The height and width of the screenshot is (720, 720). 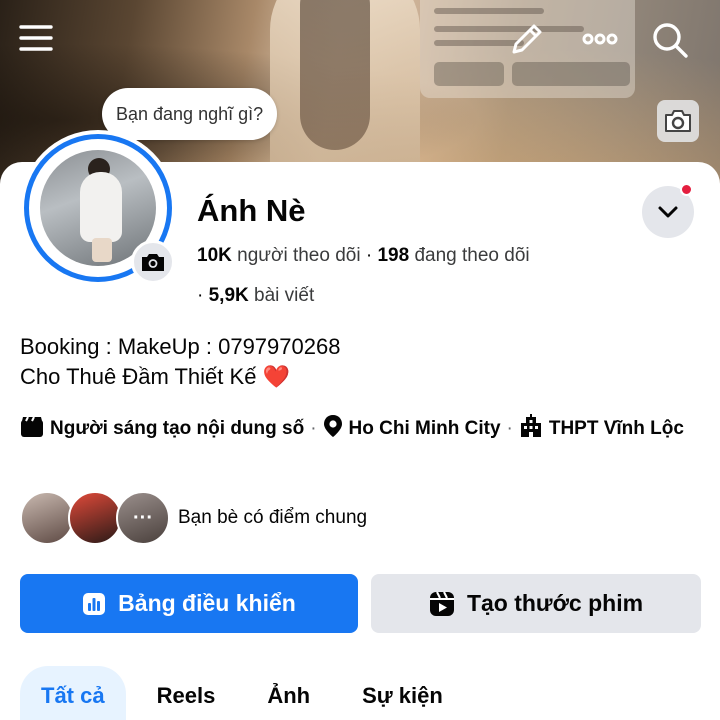 I want to click on bio-line-1: Booking : MakeUp : 0797970268, so click(x=180, y=346).